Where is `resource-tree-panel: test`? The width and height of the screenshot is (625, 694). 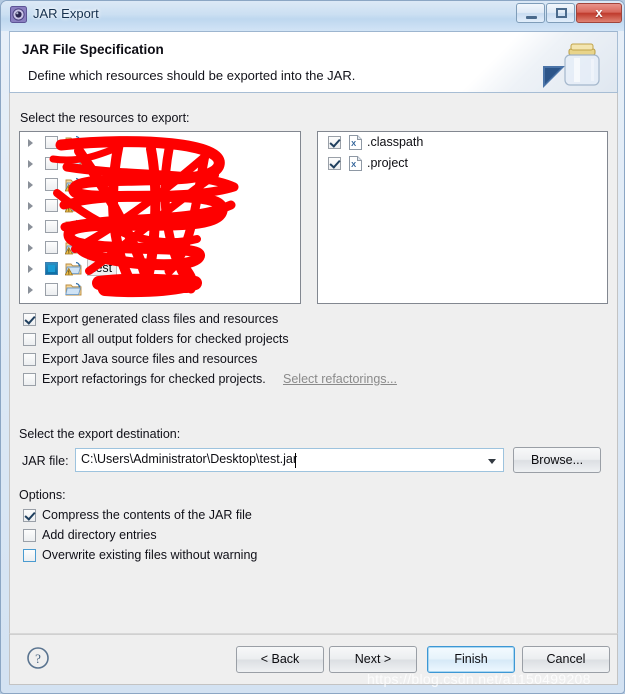 resource-tree-panel: test is located at coordinates (160, 217).